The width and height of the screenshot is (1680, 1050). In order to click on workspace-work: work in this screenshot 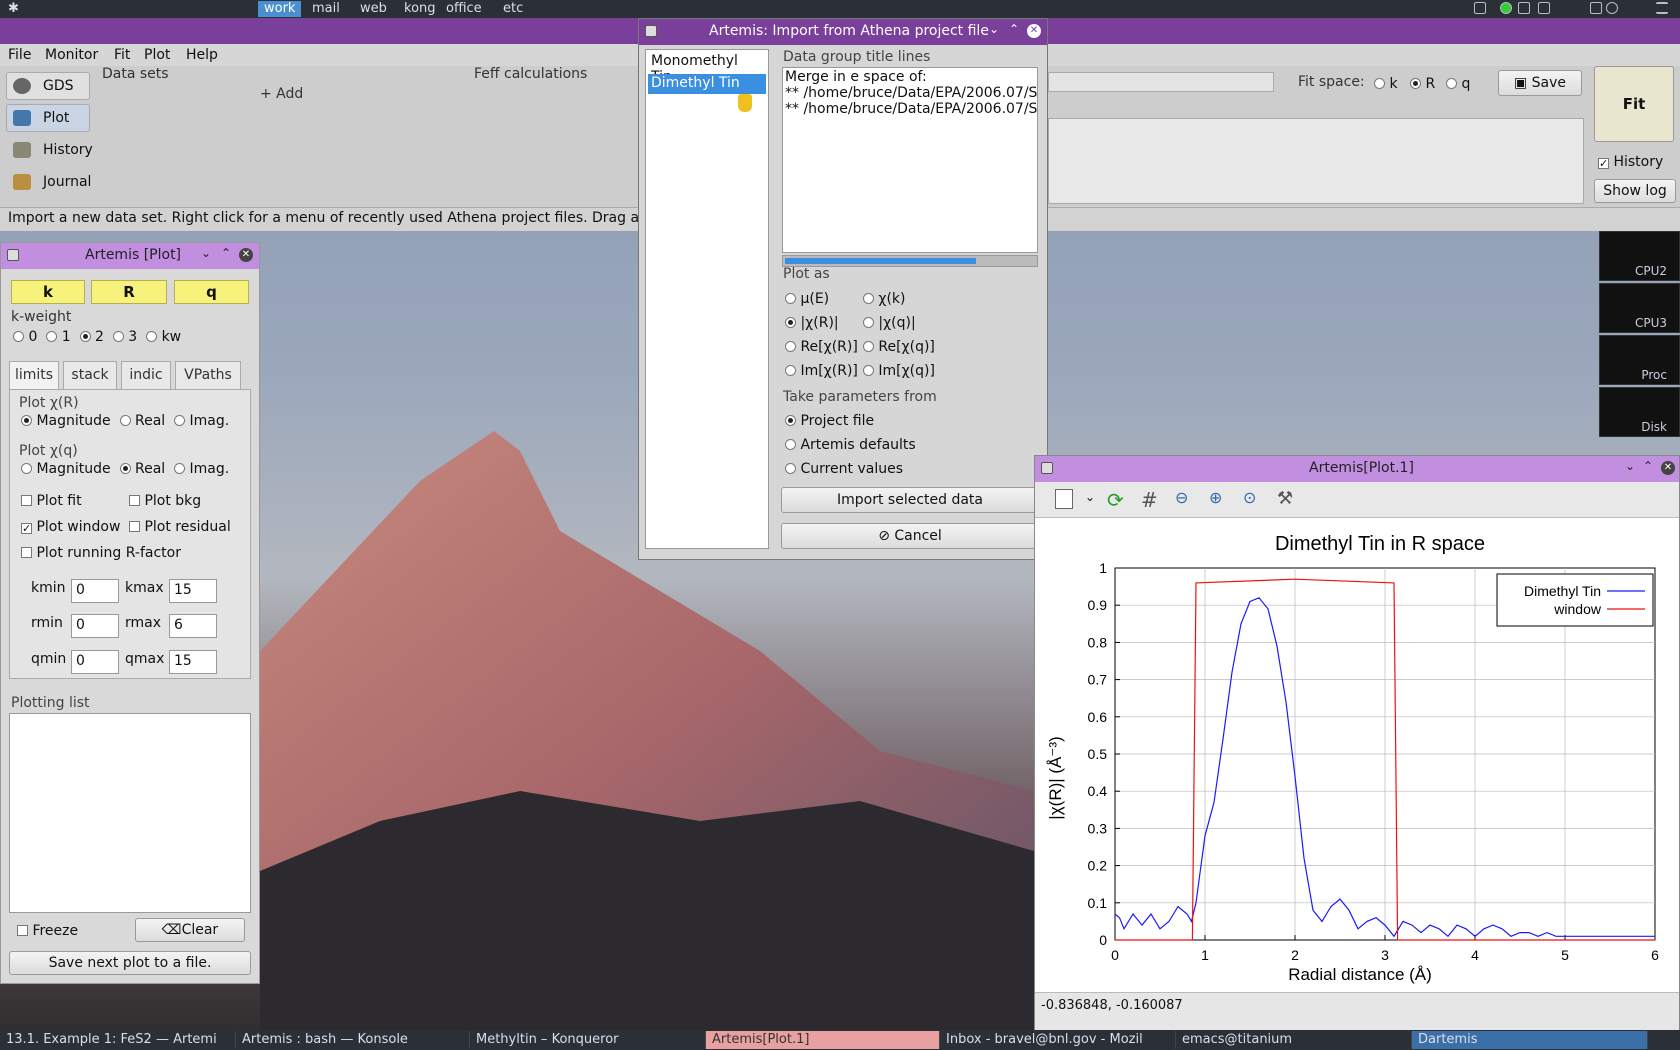, I will do `click(280, 9)`.